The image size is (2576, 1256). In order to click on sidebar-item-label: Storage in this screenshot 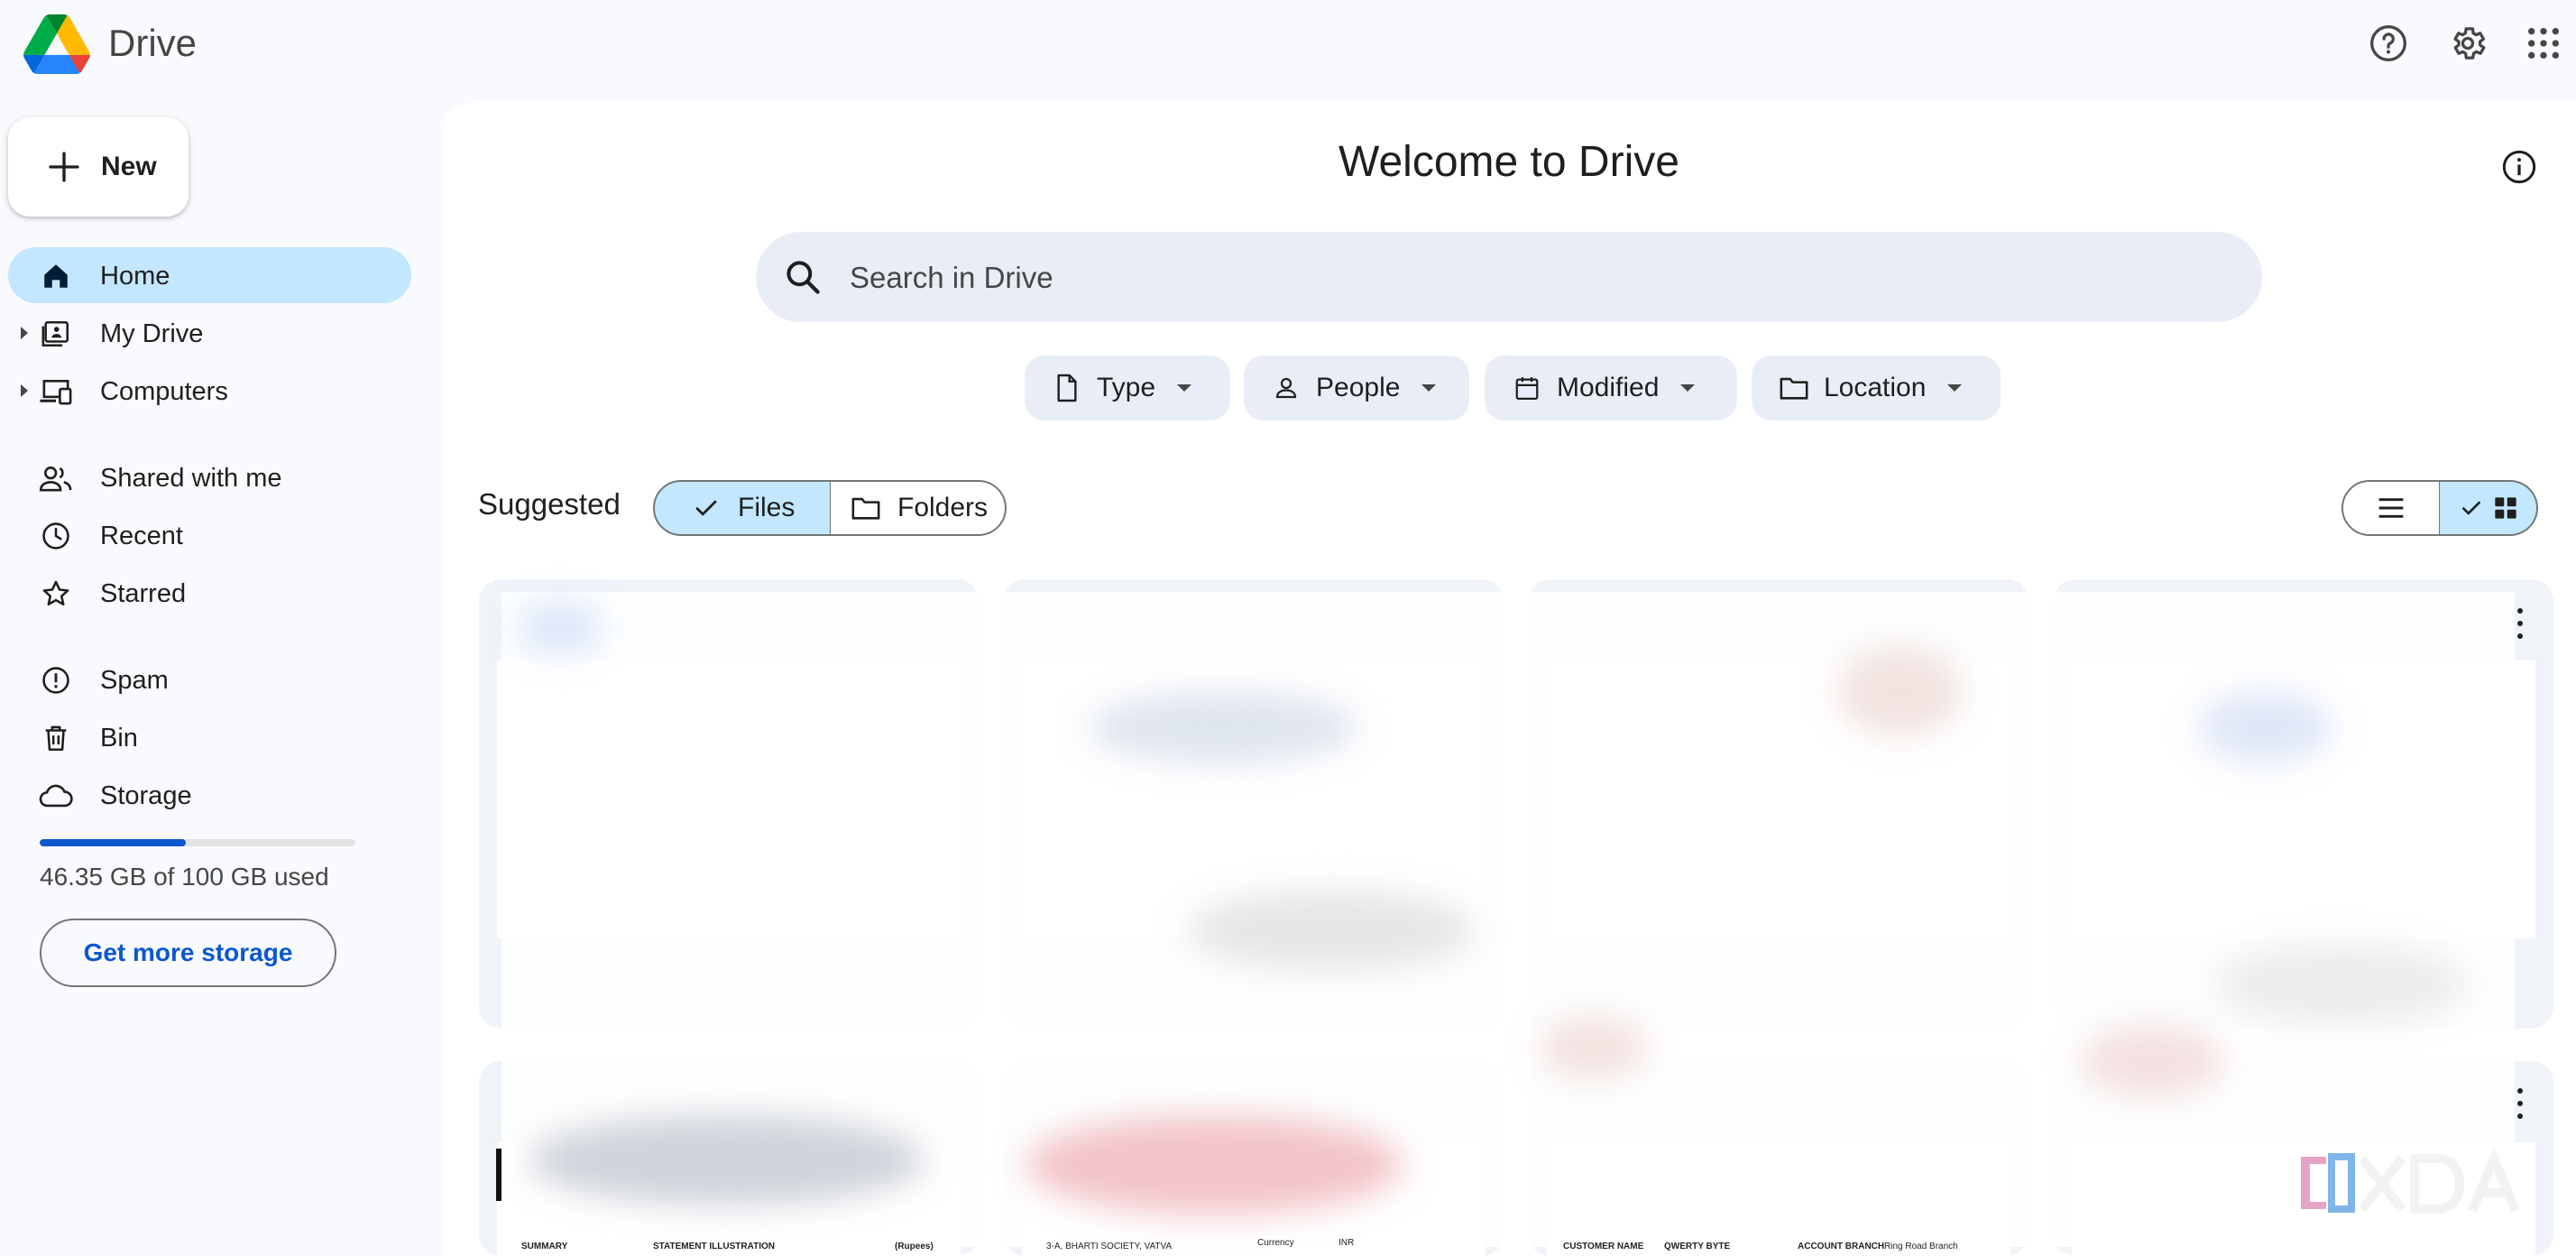, I will do `click(146, 795)`.